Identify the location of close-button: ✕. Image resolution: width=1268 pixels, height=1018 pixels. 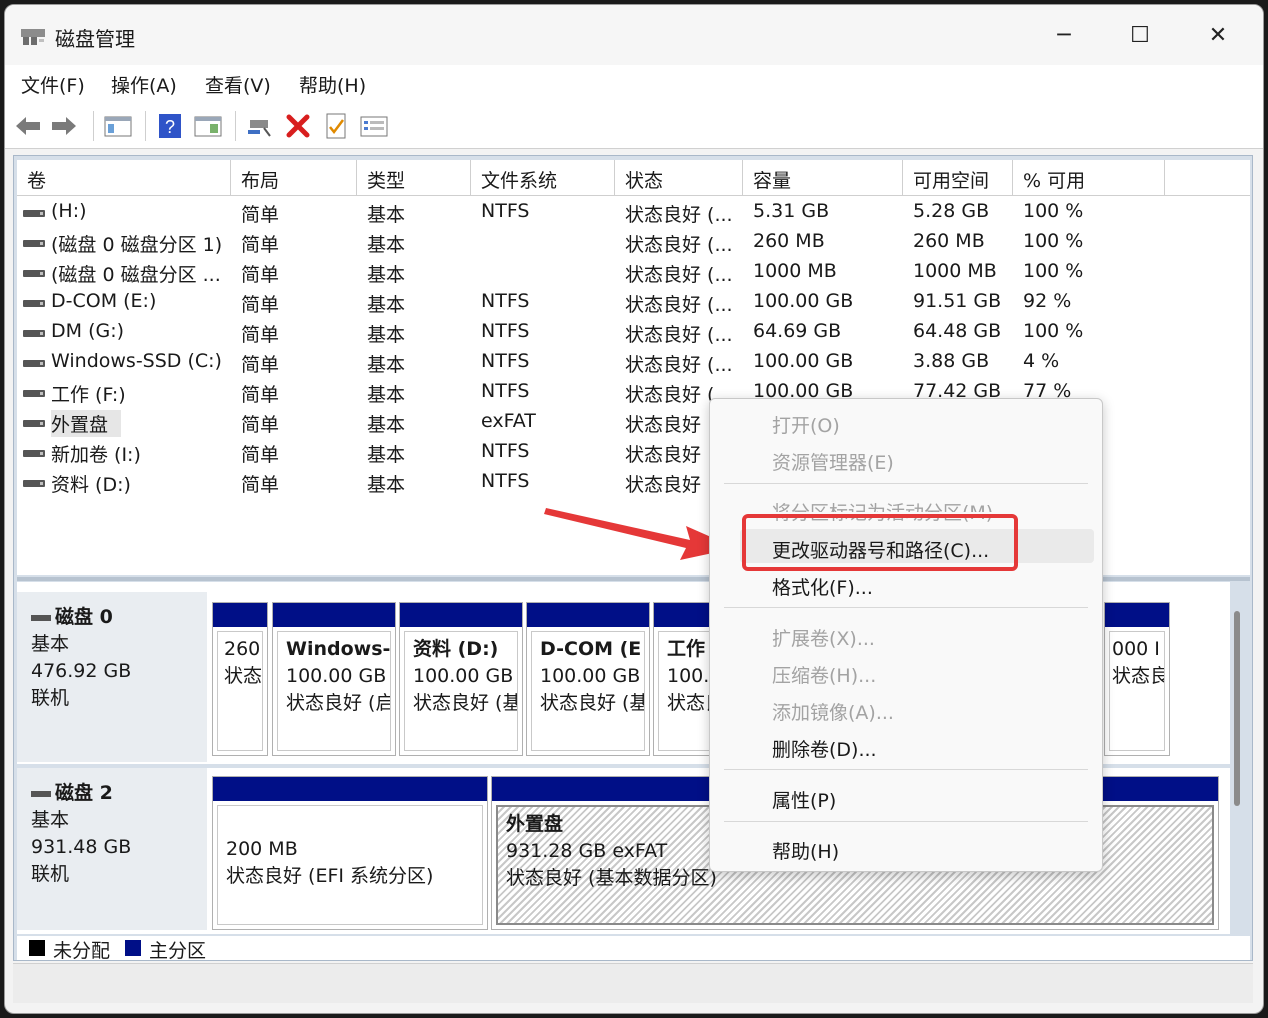
(1218, 35).